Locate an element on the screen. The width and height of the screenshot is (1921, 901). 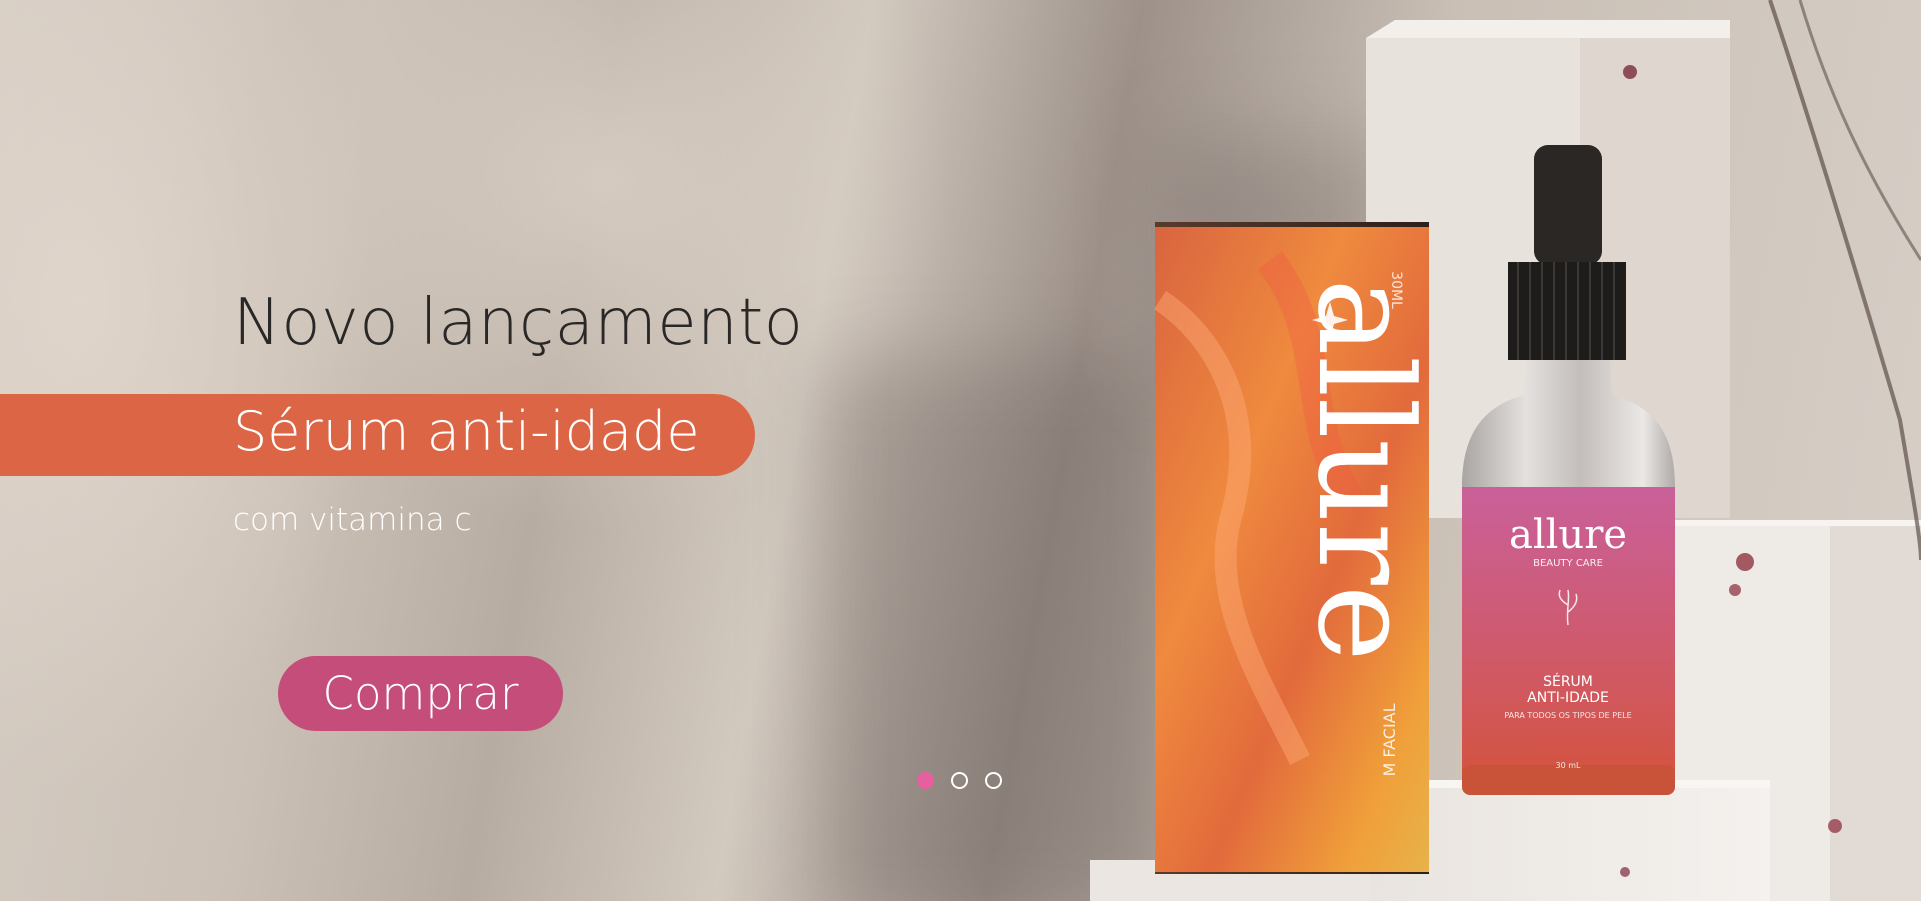
product-name: Sérum anti-idade is located at coordinates (466, 431).